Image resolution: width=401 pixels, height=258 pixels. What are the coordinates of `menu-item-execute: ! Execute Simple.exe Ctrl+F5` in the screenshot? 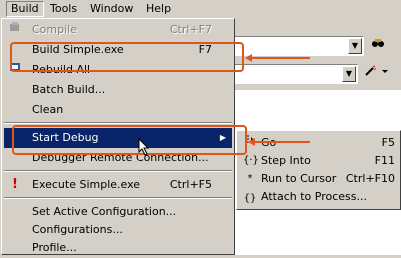 It's located at (118, 185).